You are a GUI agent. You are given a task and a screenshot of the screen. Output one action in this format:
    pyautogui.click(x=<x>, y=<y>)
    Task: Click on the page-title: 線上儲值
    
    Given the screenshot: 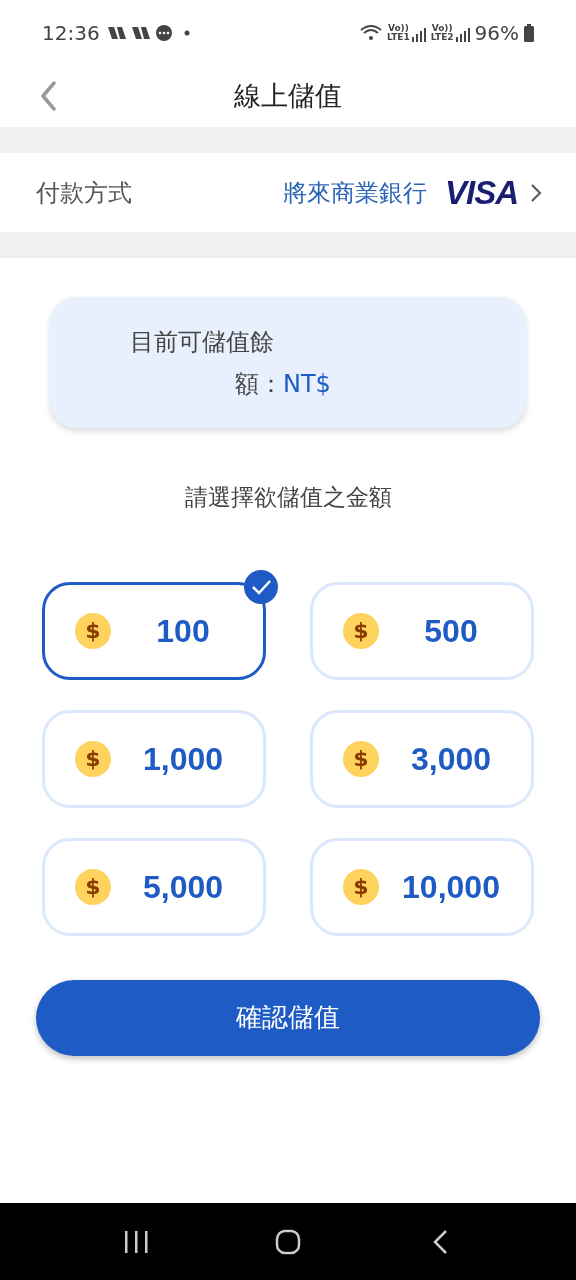 What is the action you would take?
    pyautogui.click(x=288, y=95)
    